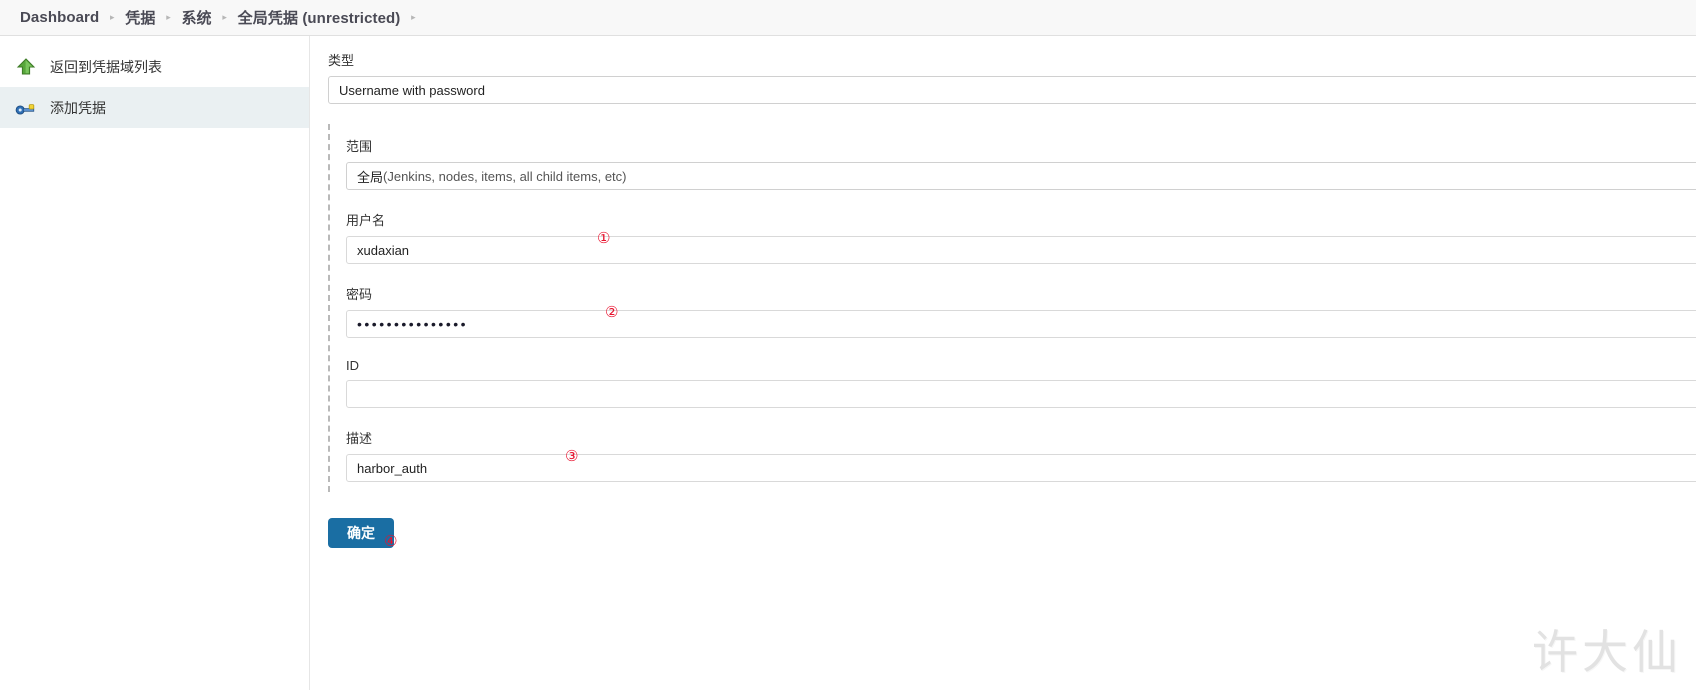 This screenshot has width=1696, height=690. I want to click on field-password: 密码 ••••••••••••••• ②, so click(1021, 311).